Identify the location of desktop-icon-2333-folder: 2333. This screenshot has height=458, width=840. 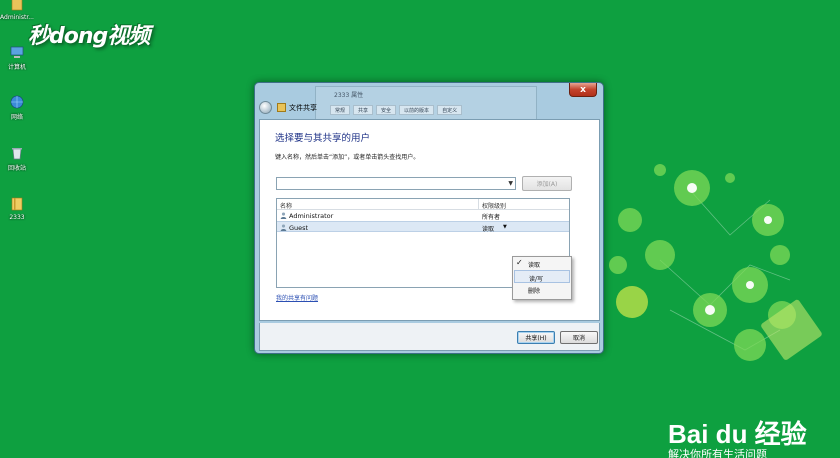
(17, 208).